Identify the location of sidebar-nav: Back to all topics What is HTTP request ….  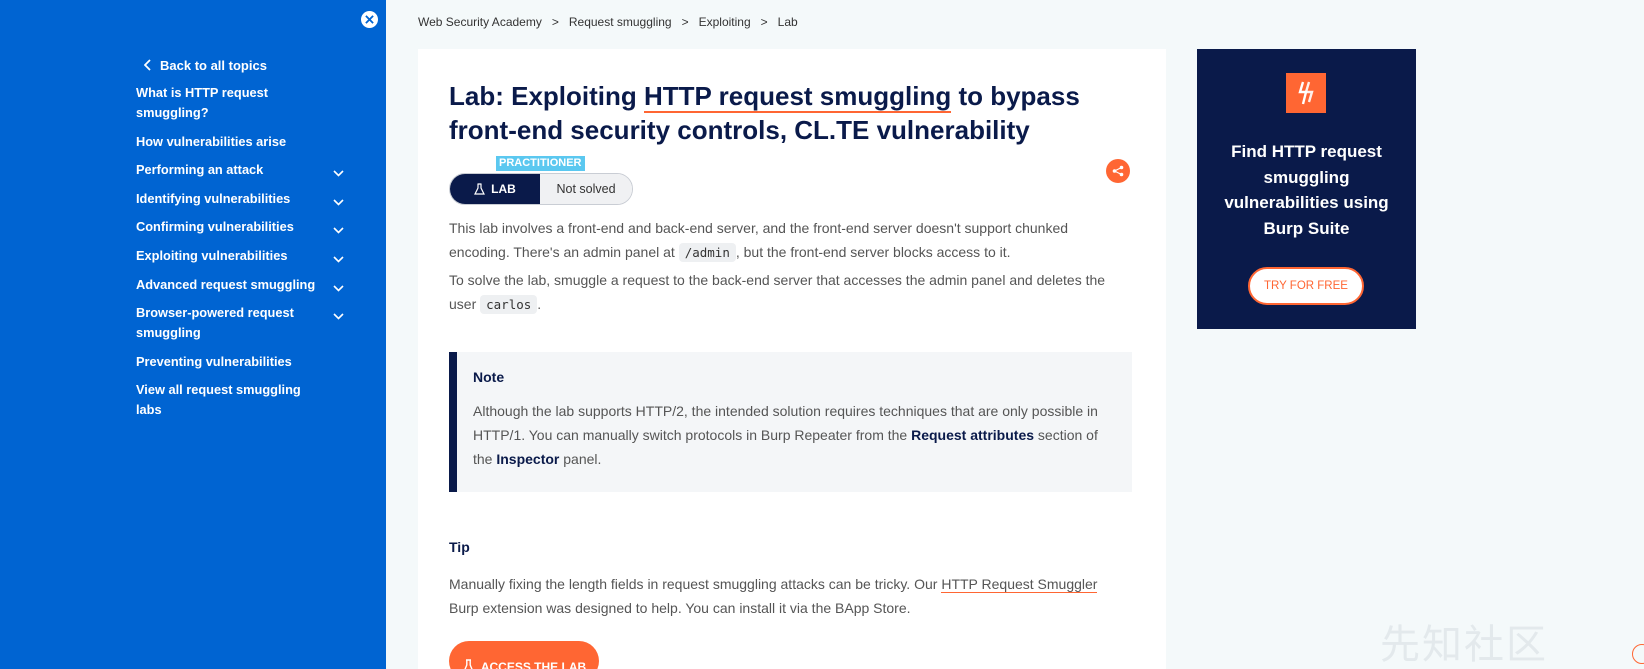
(246, 236).